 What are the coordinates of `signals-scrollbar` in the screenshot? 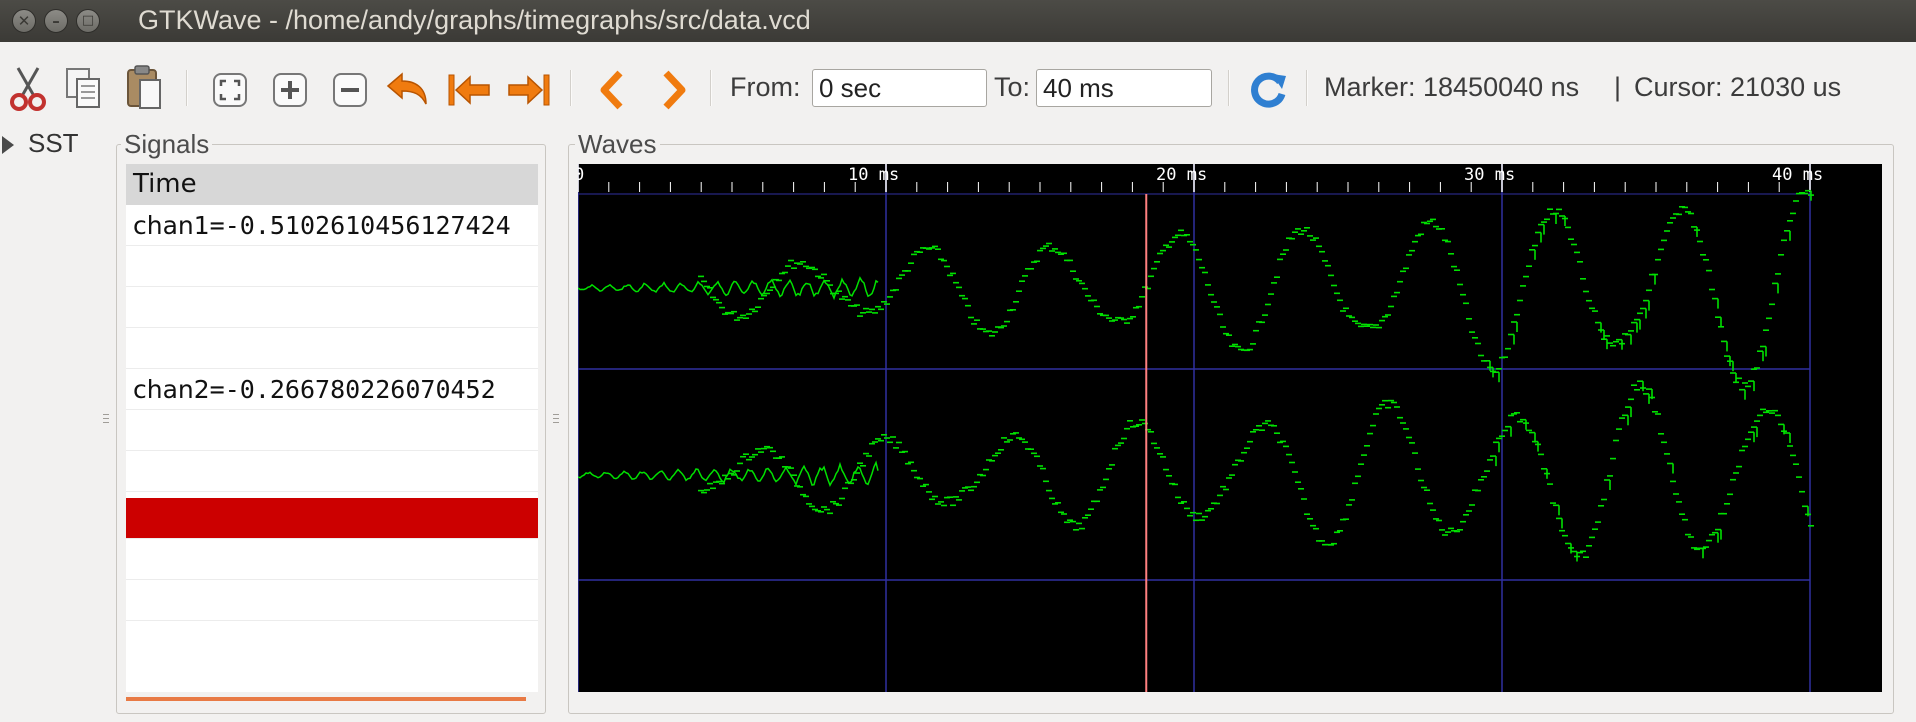 It's located at (326, 699).